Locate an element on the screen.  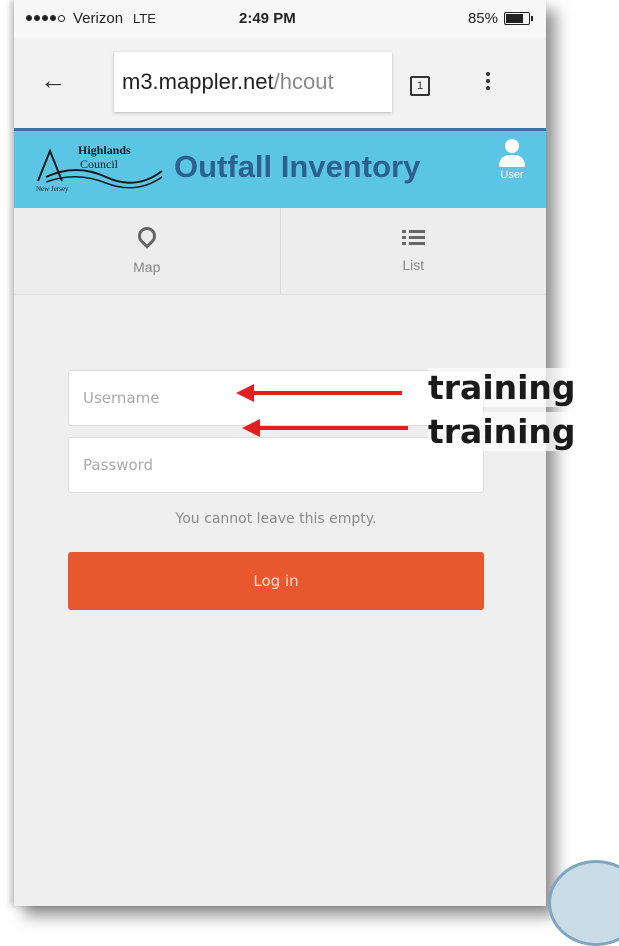
status-bar: Verizon LTE 2:49 PM 85% is located at coordinates (280, 19).